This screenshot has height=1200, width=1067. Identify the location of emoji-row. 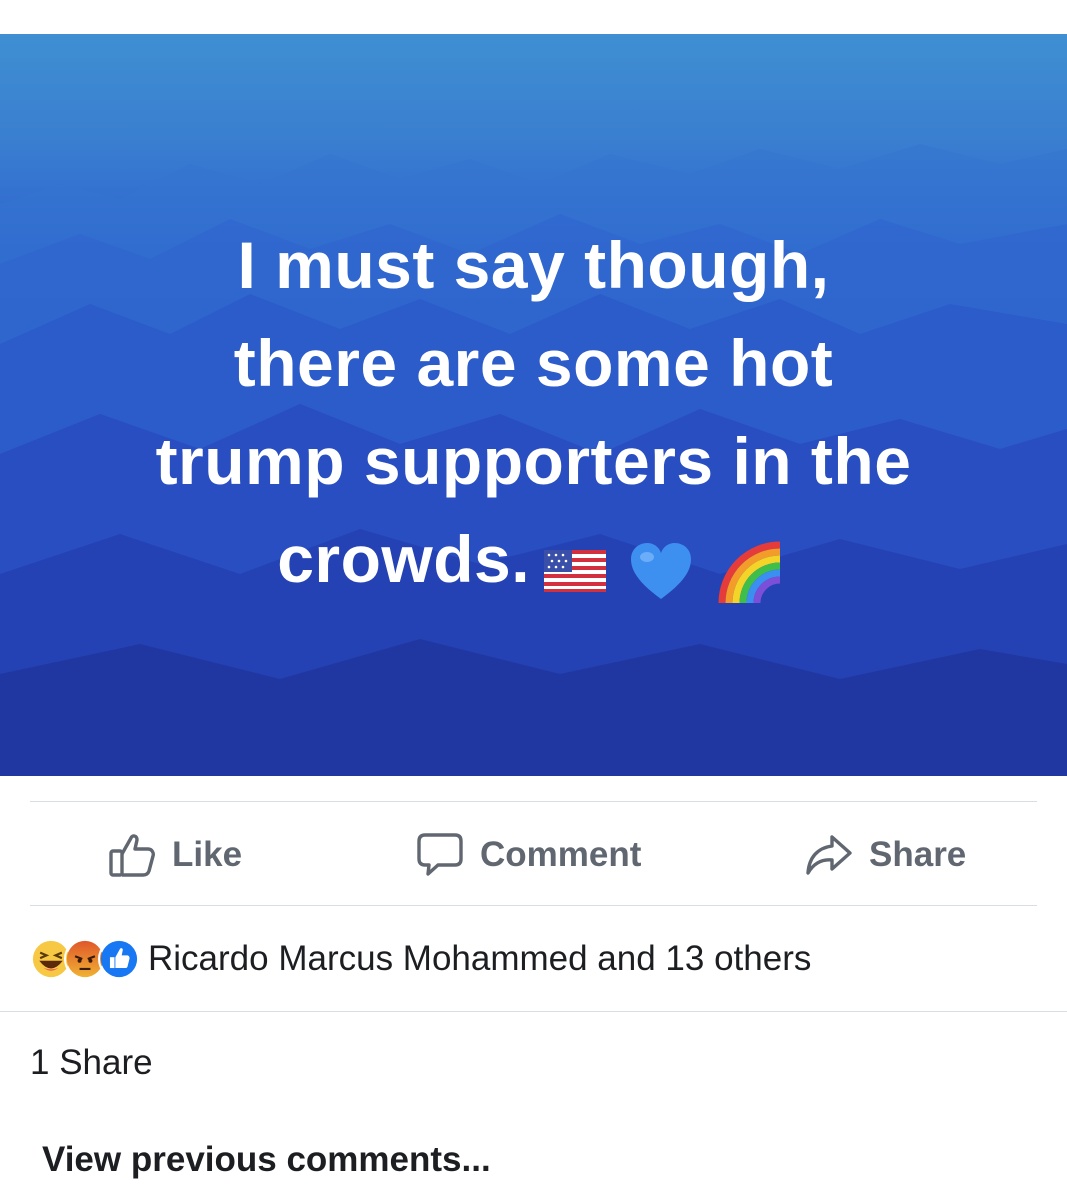
(667, 565).